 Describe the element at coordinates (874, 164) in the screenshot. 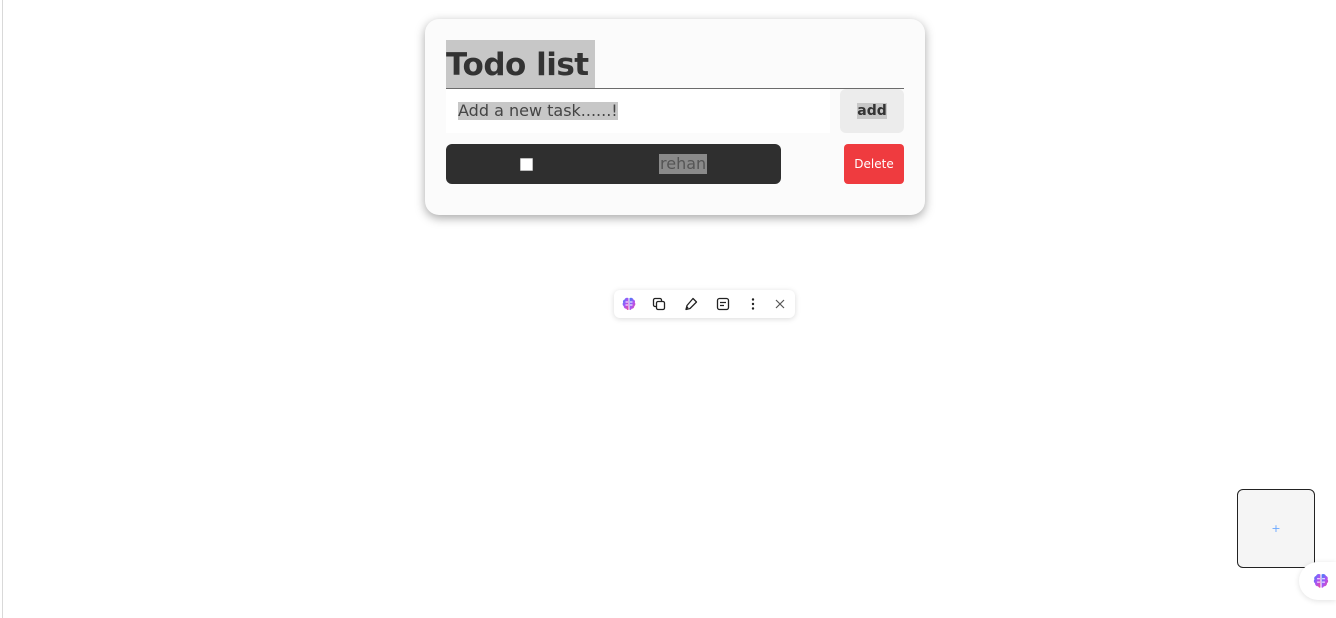

I see `delete-task-button: Delete` at that location.